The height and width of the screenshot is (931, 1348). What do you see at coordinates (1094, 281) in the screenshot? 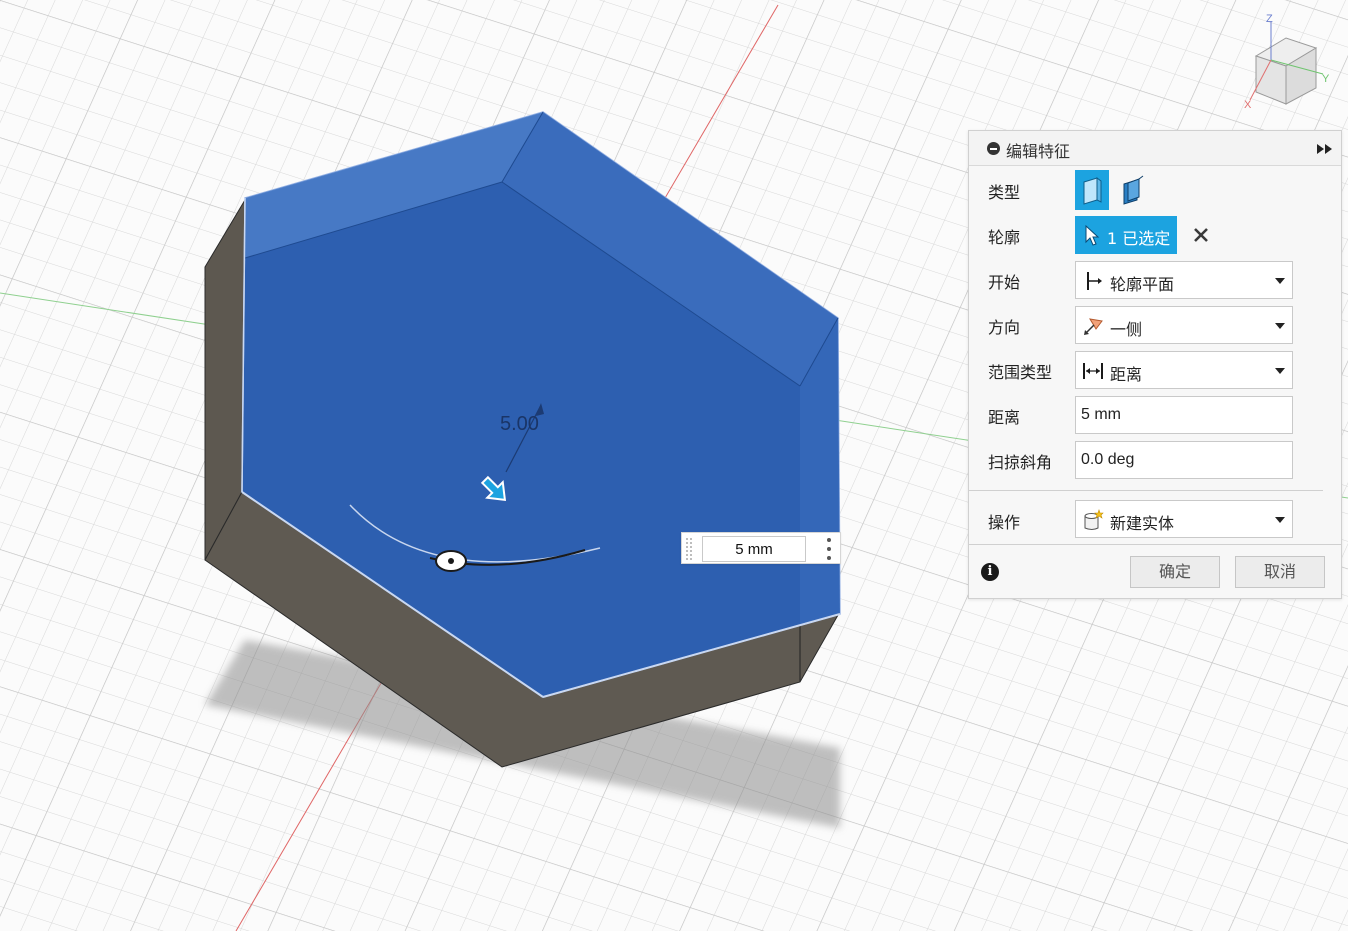
I see `profile-plane-icon` at bounding box center [1094, 281].